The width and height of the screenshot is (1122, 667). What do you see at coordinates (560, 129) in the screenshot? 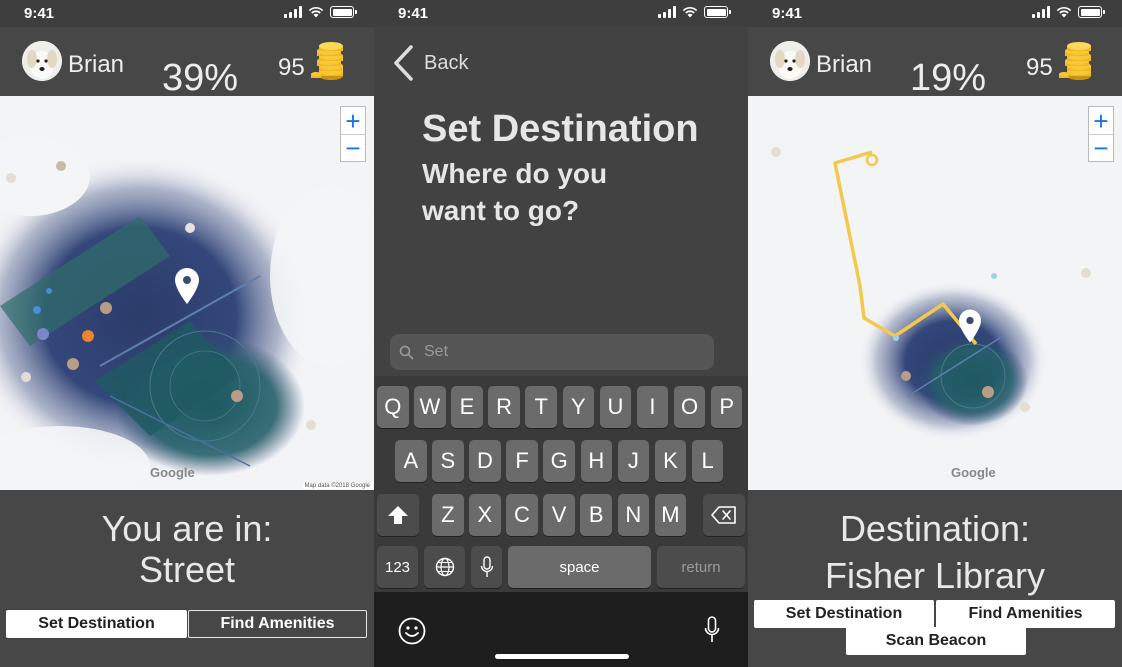
I see `page-title: Set Destination` at bounding box center [560, 129].